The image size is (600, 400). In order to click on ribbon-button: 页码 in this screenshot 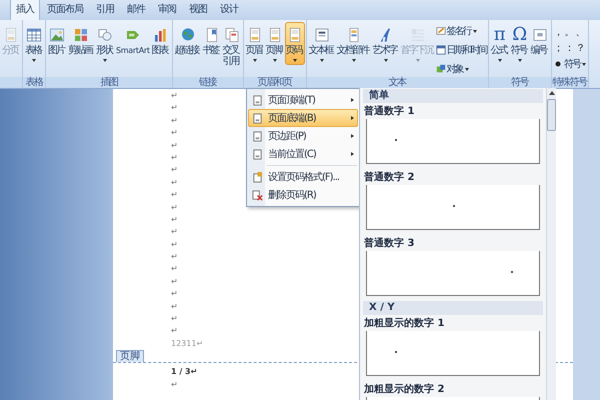, I will do `click(294, 43)`.